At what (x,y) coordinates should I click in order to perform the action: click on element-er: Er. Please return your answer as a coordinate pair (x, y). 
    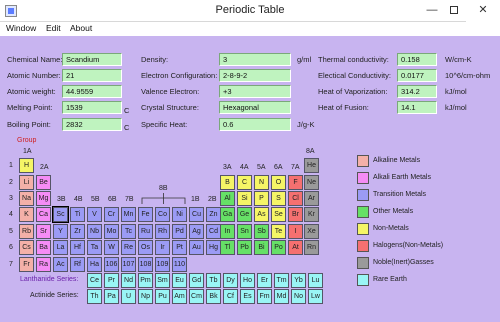
    Looking at the image, I should click on (264, 280).